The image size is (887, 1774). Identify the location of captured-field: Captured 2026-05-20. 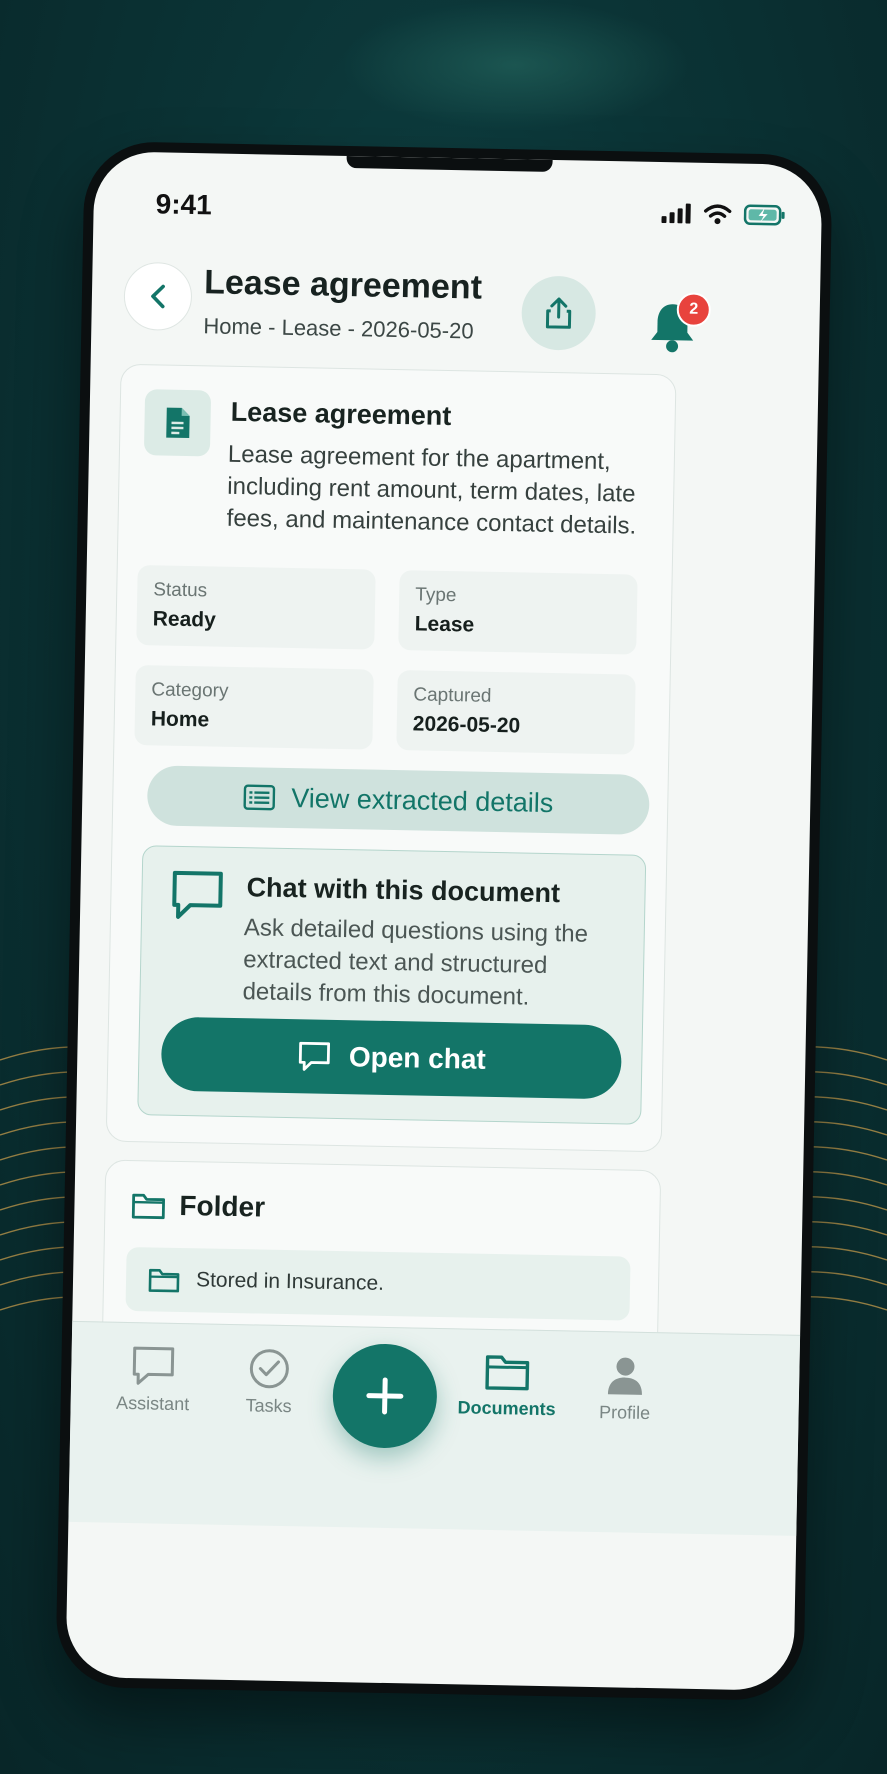
(516, 712).